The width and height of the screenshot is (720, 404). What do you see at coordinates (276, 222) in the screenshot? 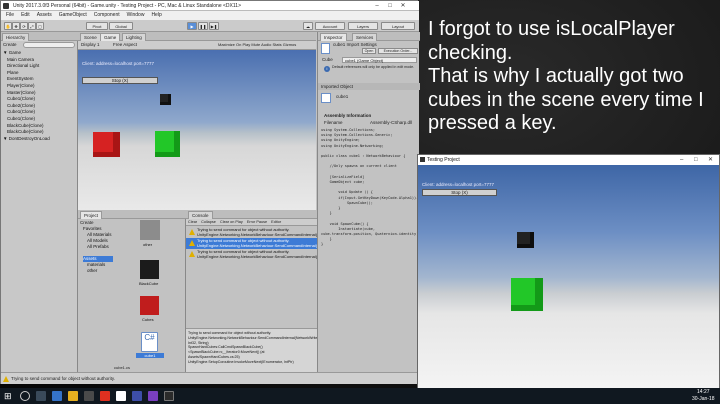
I see `console-editor-button: Editor` at bounding box center [276, 222].